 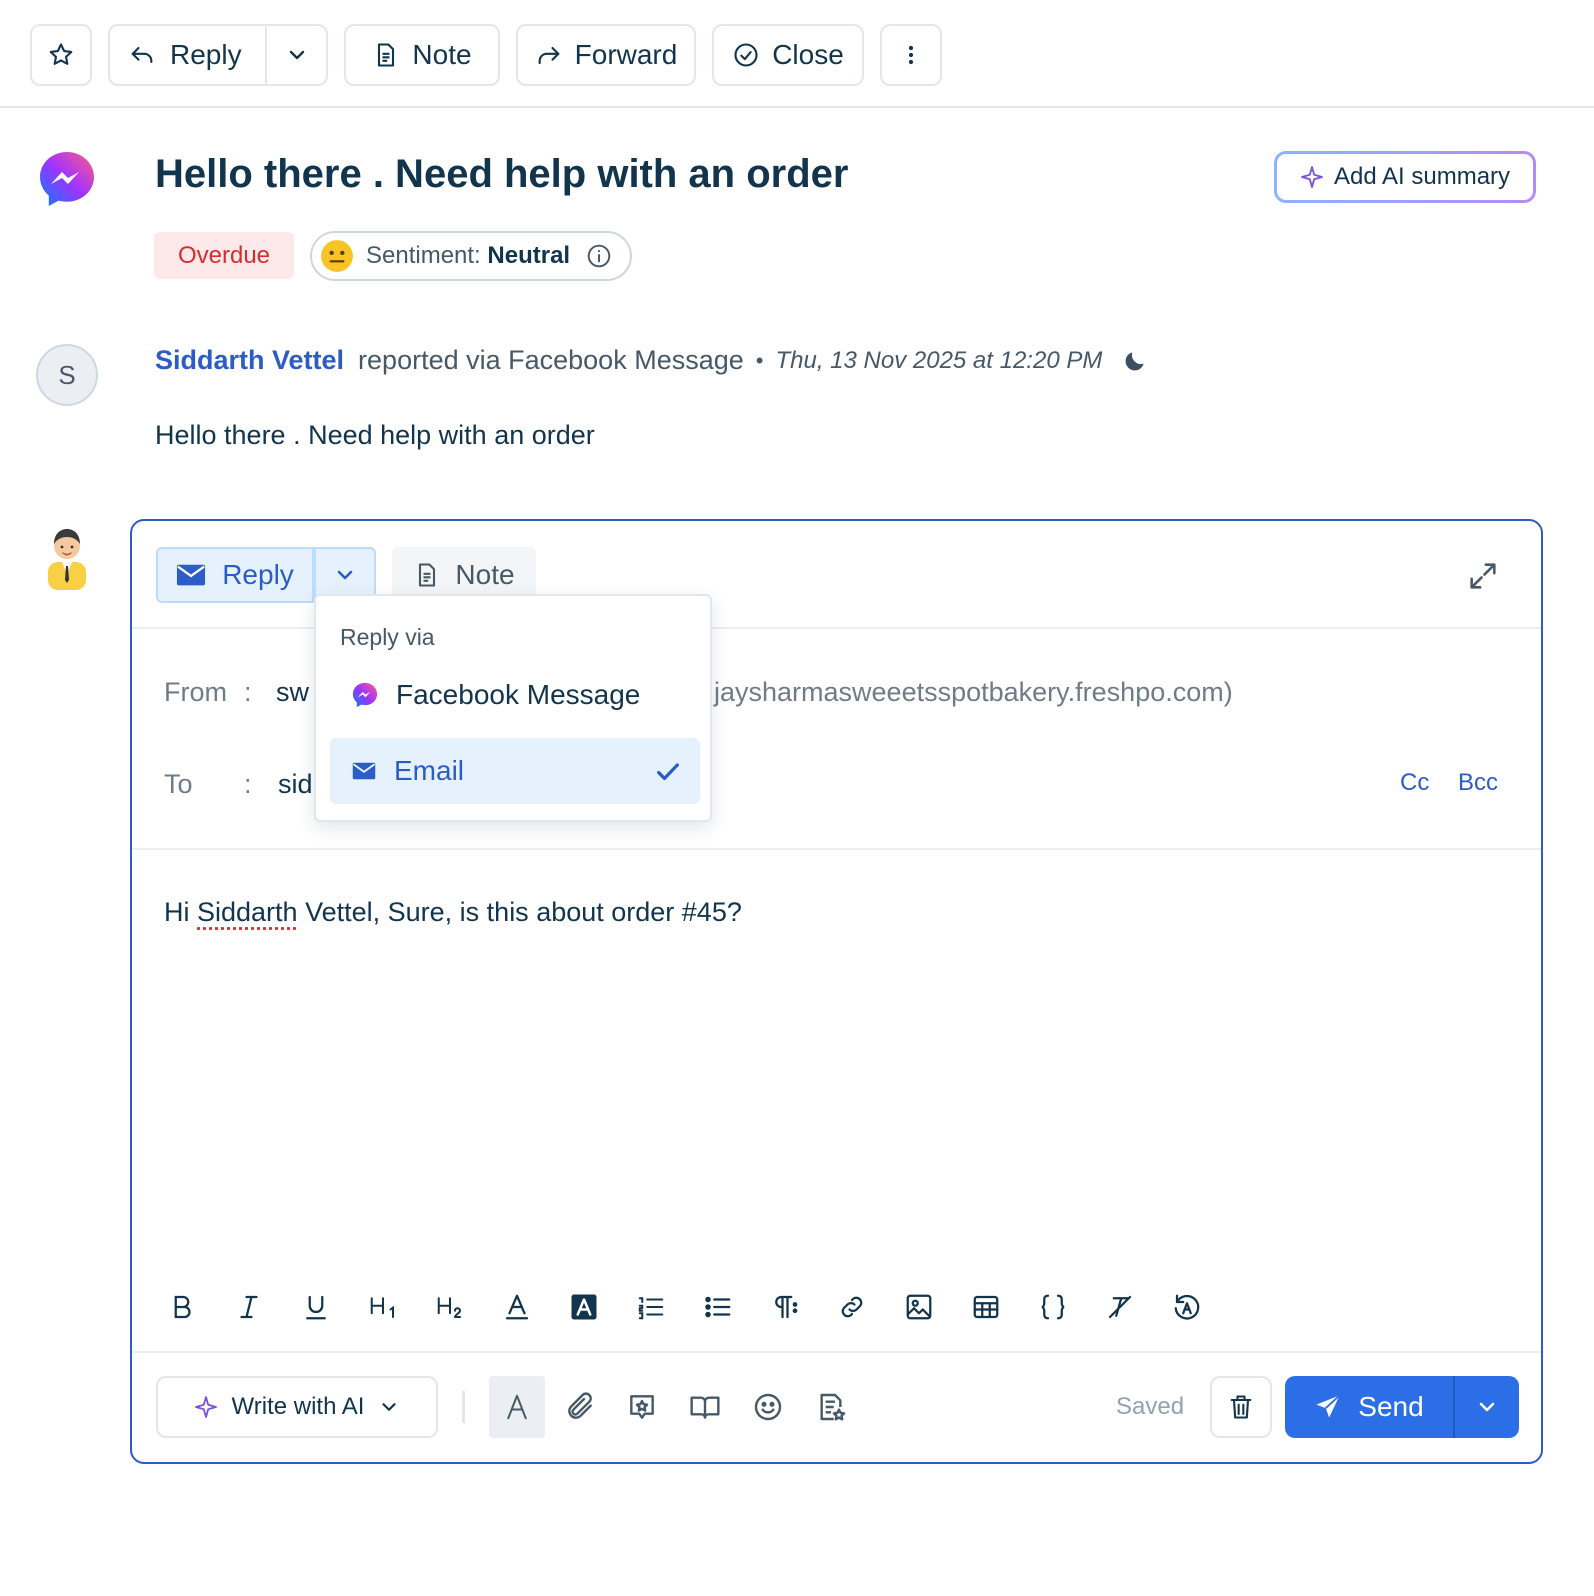 I want to click on numbered-list-button, so click(x=651, y=1307).